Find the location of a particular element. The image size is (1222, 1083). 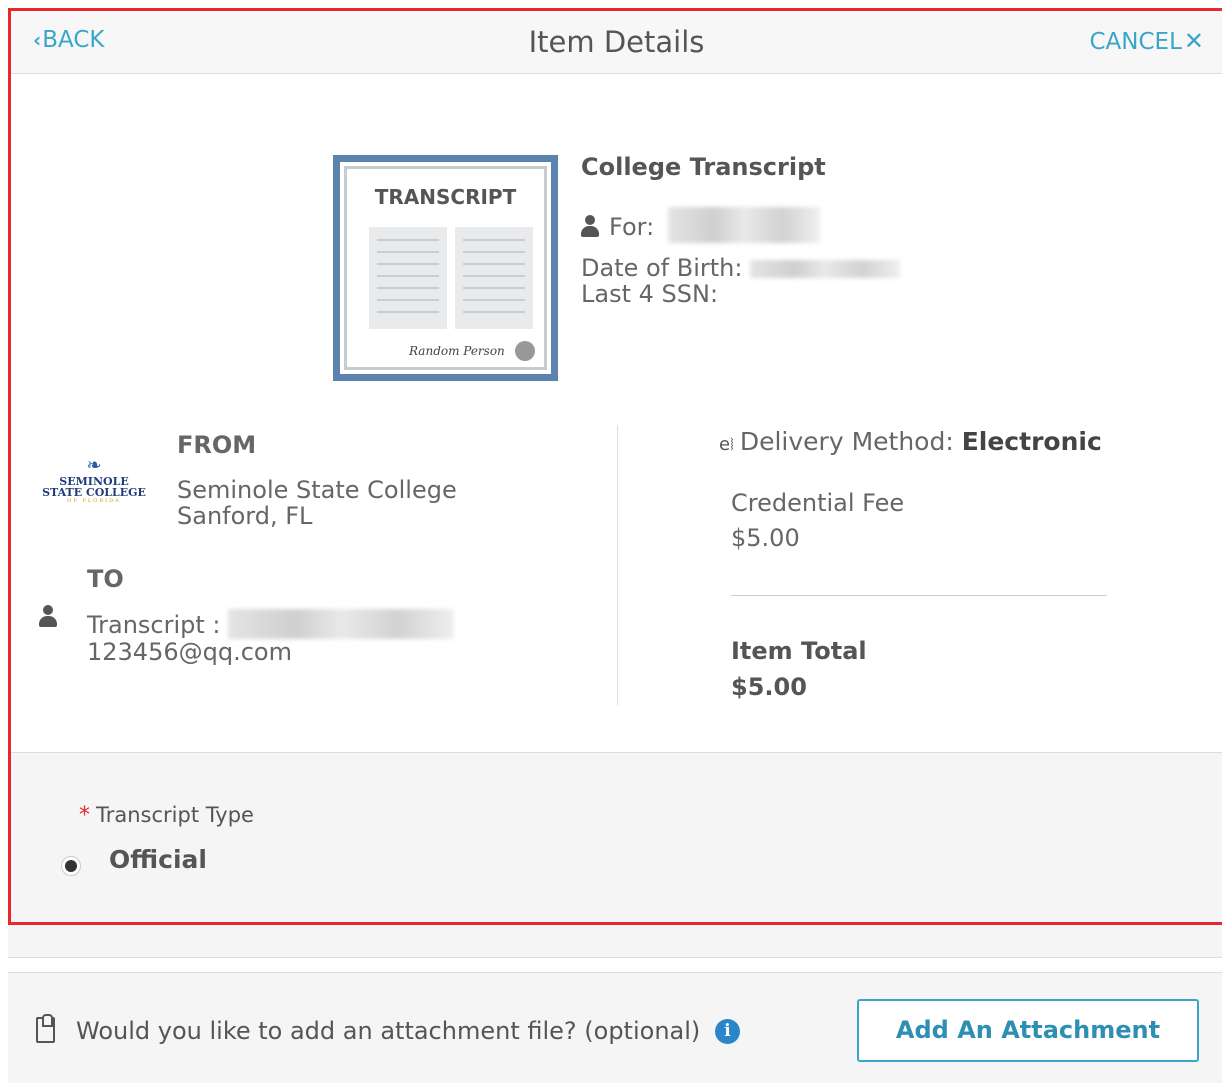

dob-ssn-block: Date of Birth: Last 4 SSN: is located at coordinates (741, 281).